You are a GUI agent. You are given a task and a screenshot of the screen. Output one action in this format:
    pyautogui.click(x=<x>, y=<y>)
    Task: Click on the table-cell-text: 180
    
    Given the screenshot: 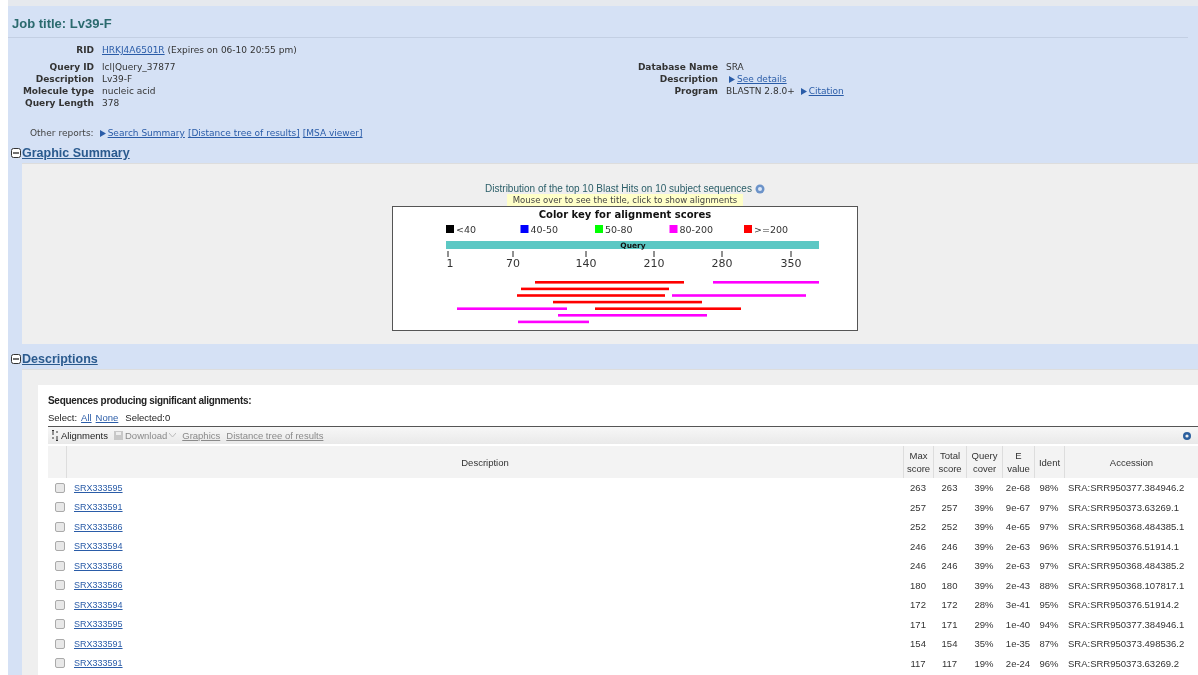 What is the action you would take?
    pyautogui.click(x=918, y=585)
    